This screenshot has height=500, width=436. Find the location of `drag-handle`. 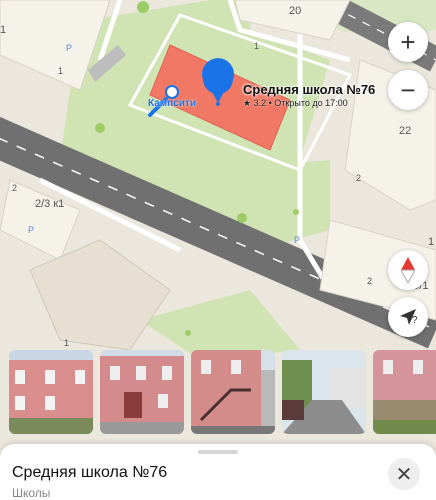

drag-handle is located at coordinates (218, 452).